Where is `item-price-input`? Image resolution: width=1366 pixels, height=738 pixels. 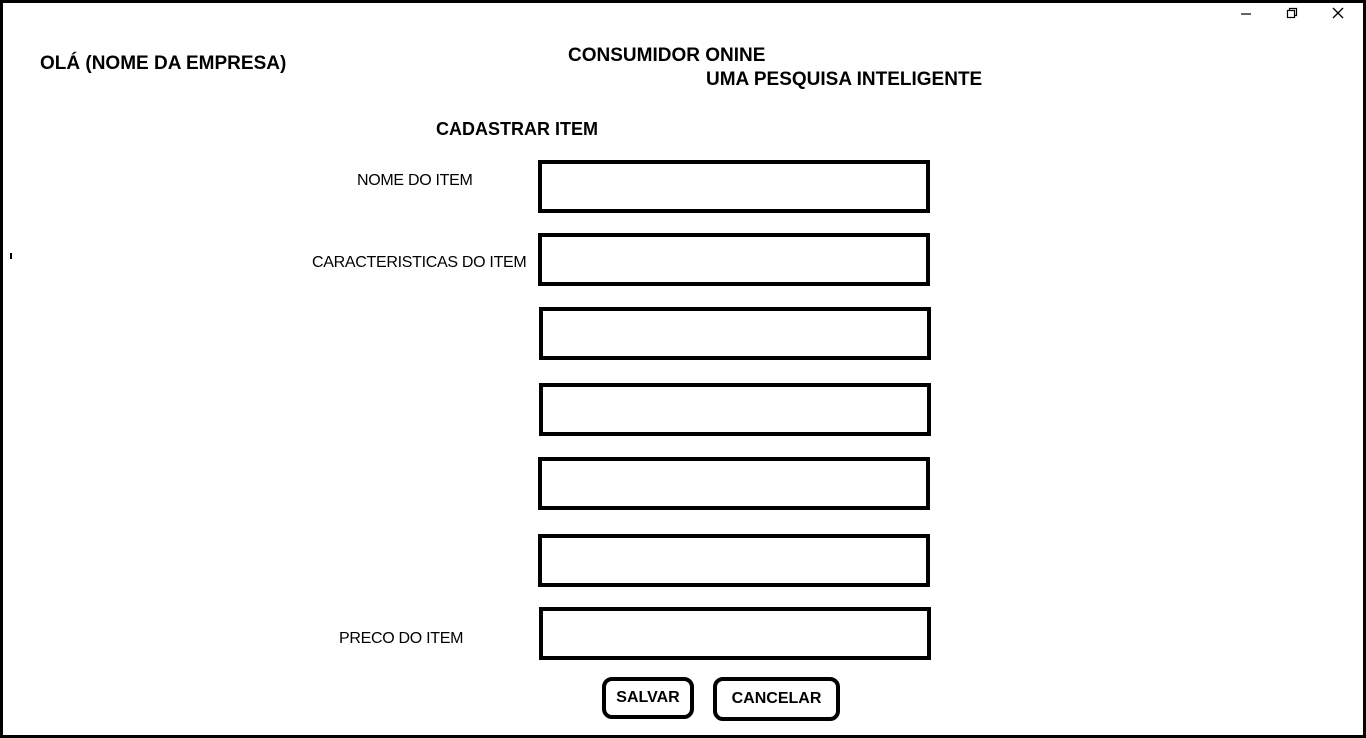
item-price-input is located at coordinates (735, 633).